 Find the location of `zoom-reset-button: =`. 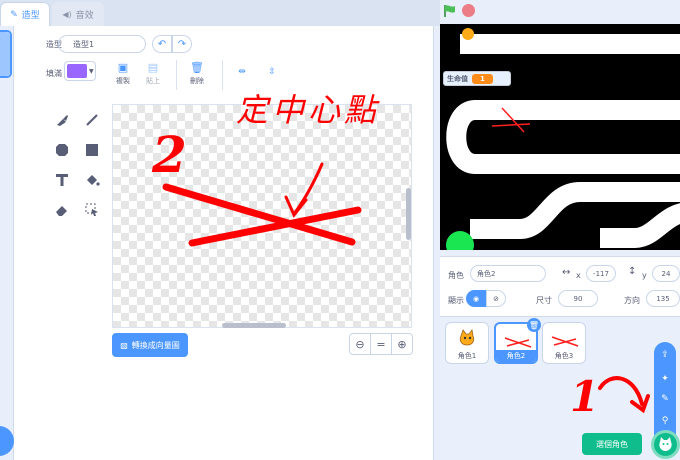

zoom-reset-button: = is located at coordinates (381, 344).